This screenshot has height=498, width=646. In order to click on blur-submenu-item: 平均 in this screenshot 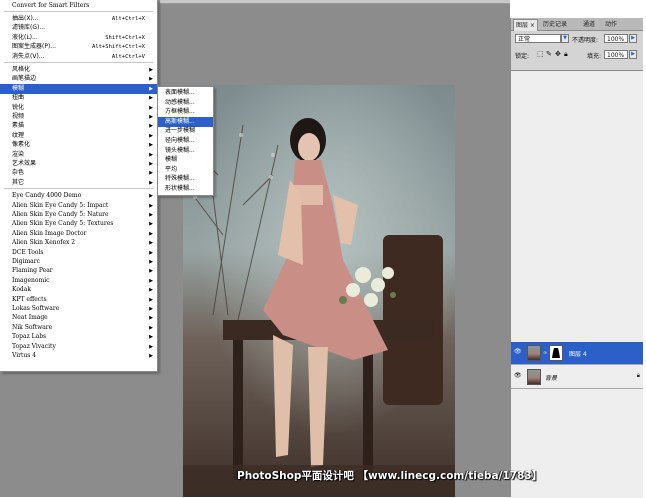, I will do `click(185, 170)`.